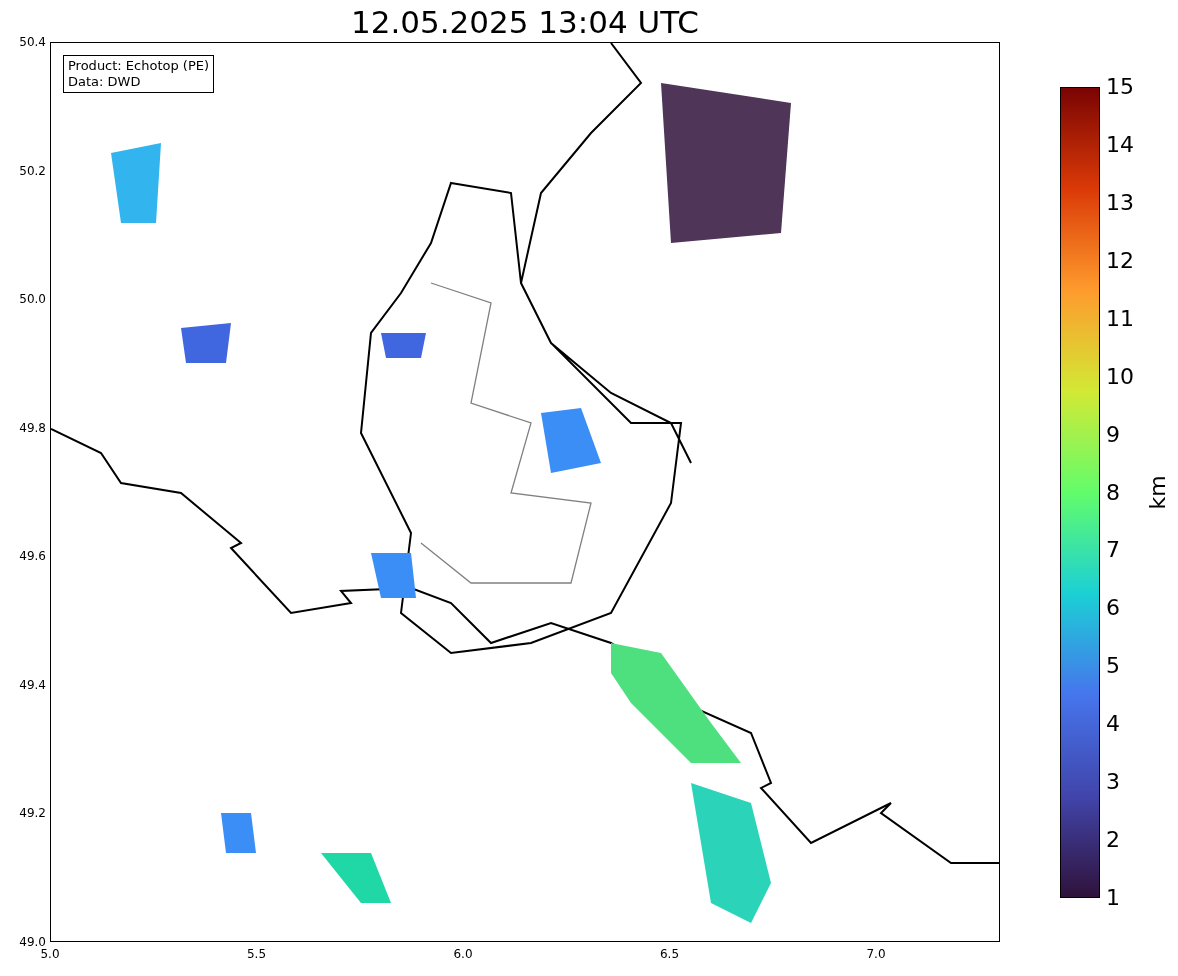 This screenshot has height=976, width=1178. What do you see at coordinates (1113, 550) in the screenshot?
I see `colorbar-tick-label: 7` at bounding box center [1113, 550].